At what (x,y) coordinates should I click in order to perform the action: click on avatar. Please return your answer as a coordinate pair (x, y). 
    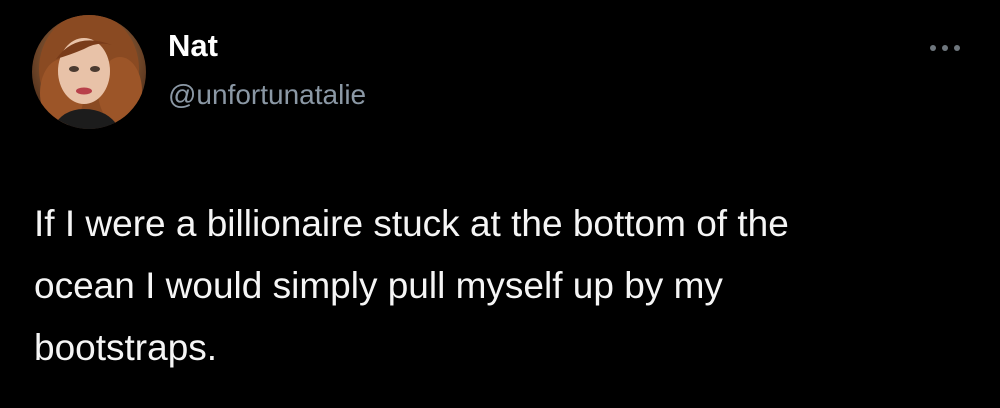
    Looking at the image, I should click on (89, 72).